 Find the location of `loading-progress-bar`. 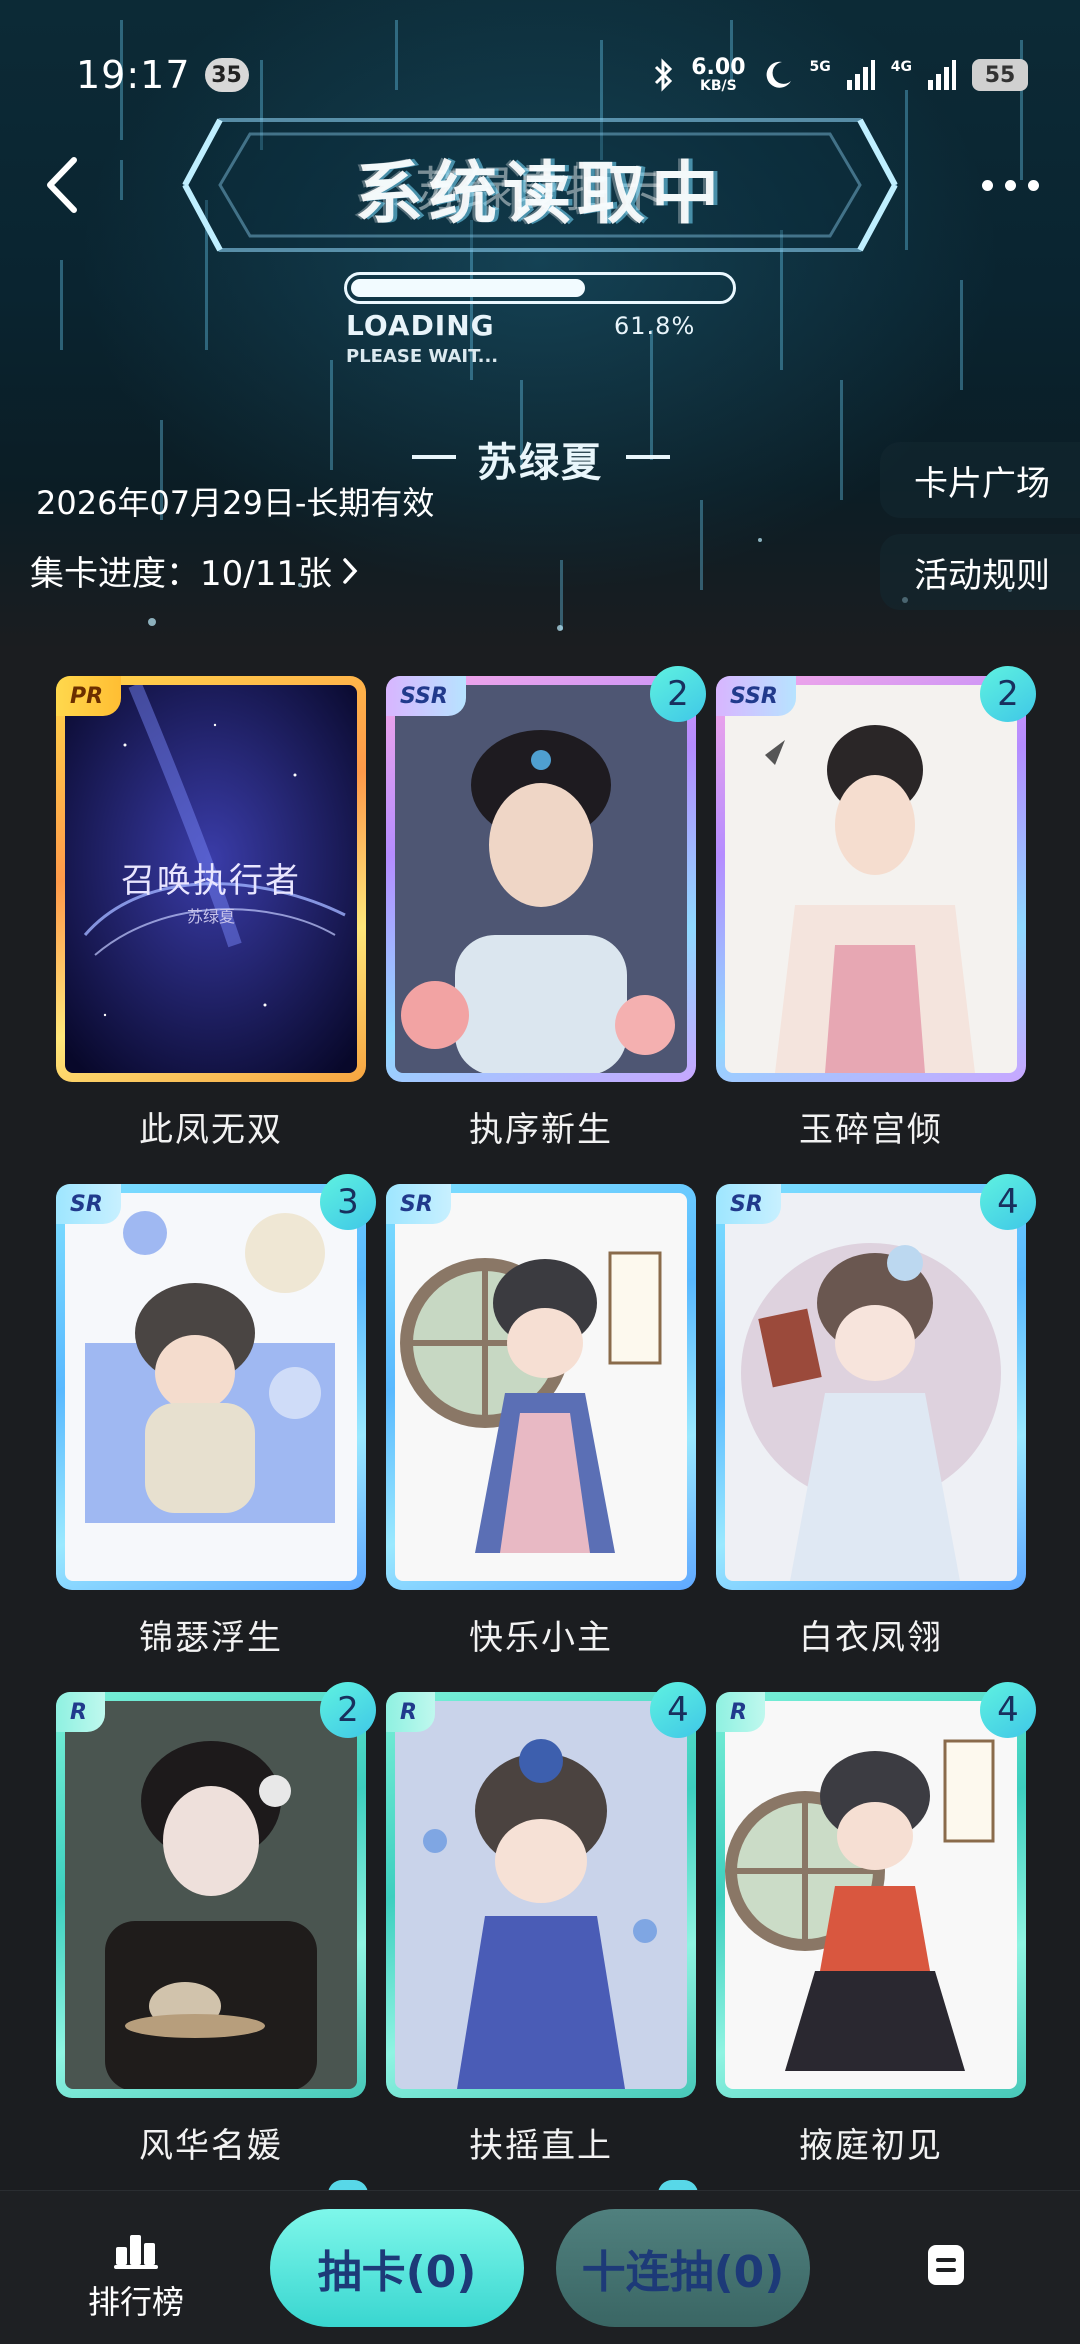

loading-progress-bar is located at coordinates (540, 288).